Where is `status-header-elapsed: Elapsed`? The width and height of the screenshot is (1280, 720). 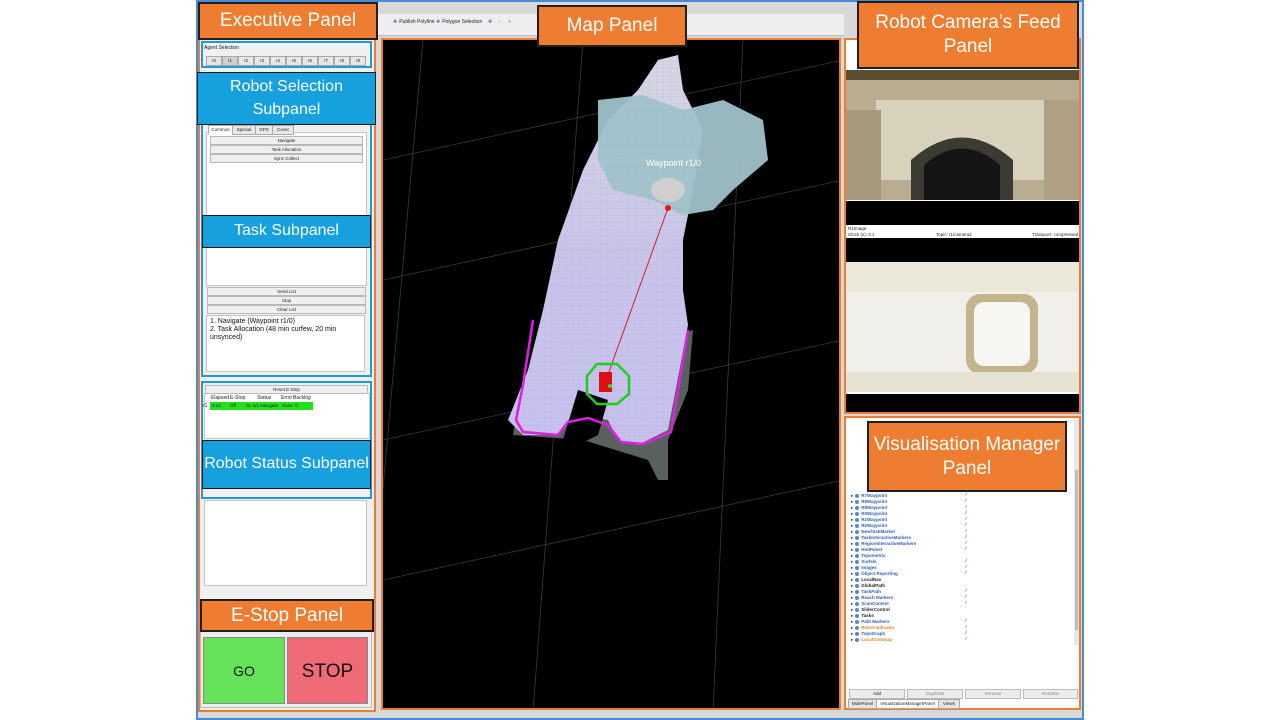
status-header-elapsed: Elapsed is located at coordinates (220, 398).